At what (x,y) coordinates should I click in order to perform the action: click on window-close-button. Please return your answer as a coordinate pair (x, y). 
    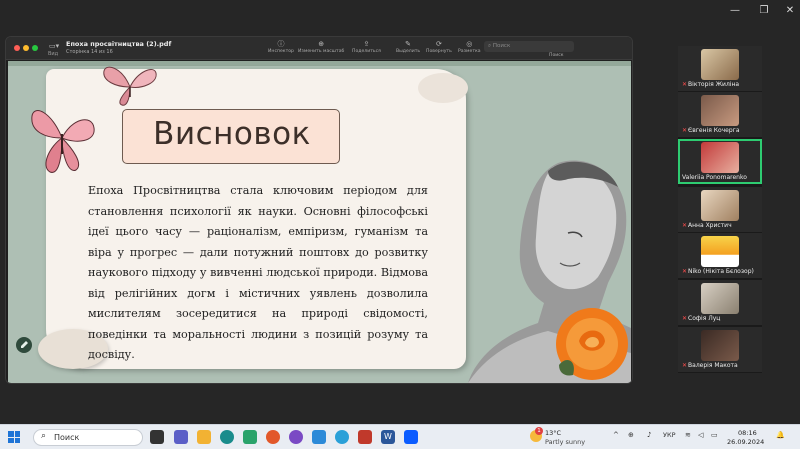
    Looking at the image, I should click on (17, 48).